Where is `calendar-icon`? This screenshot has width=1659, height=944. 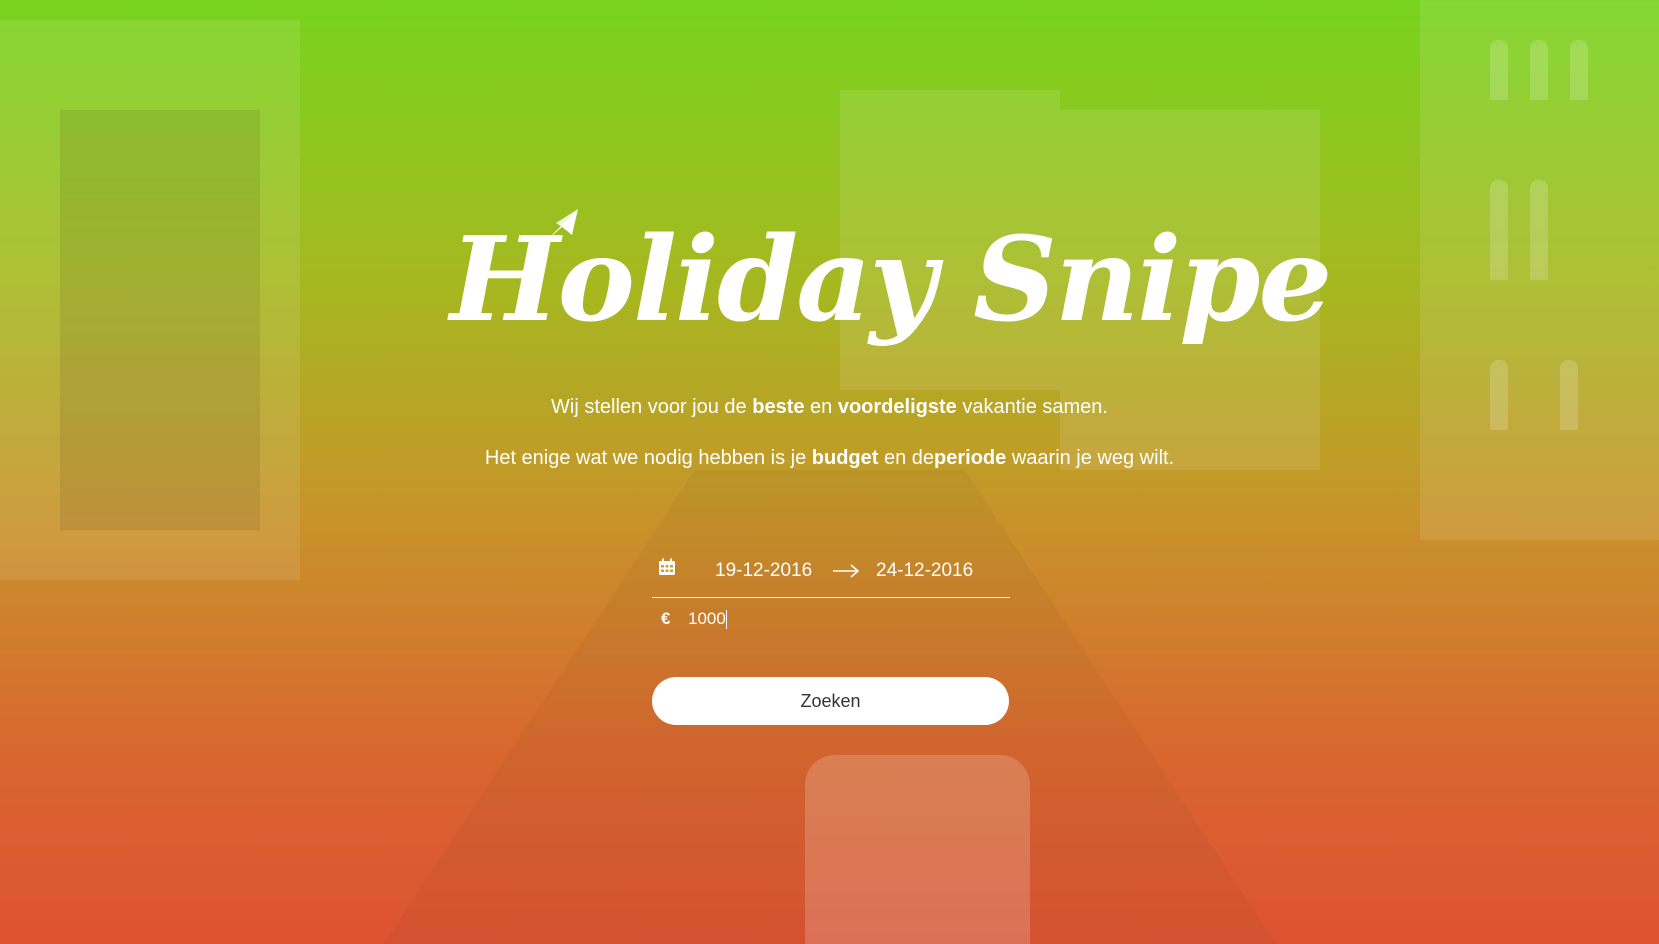 calendar-icon is located at coordinates (667, 566).